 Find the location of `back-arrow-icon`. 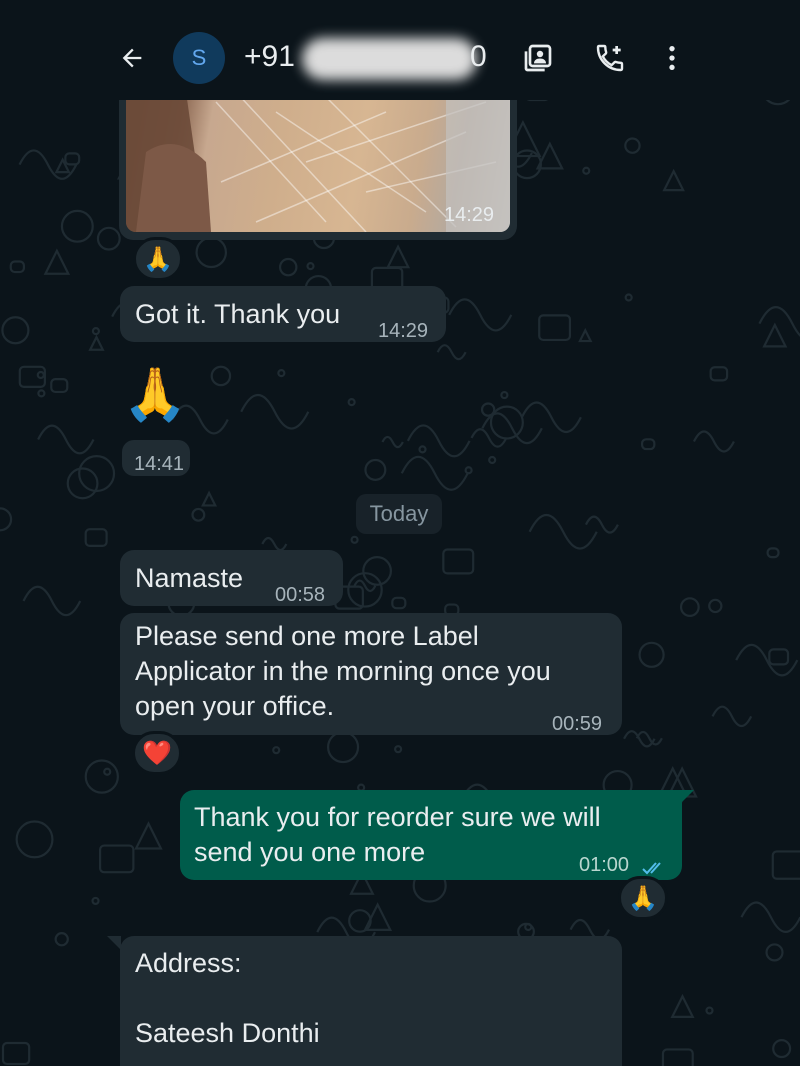

back-arrow-icon is located at coordinates (132, 58).